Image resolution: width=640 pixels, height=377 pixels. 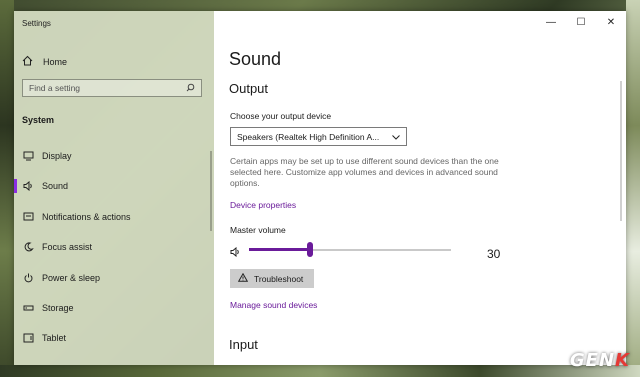 I want to click on device-properties-link: Device properties, so click(x=263, y=205).